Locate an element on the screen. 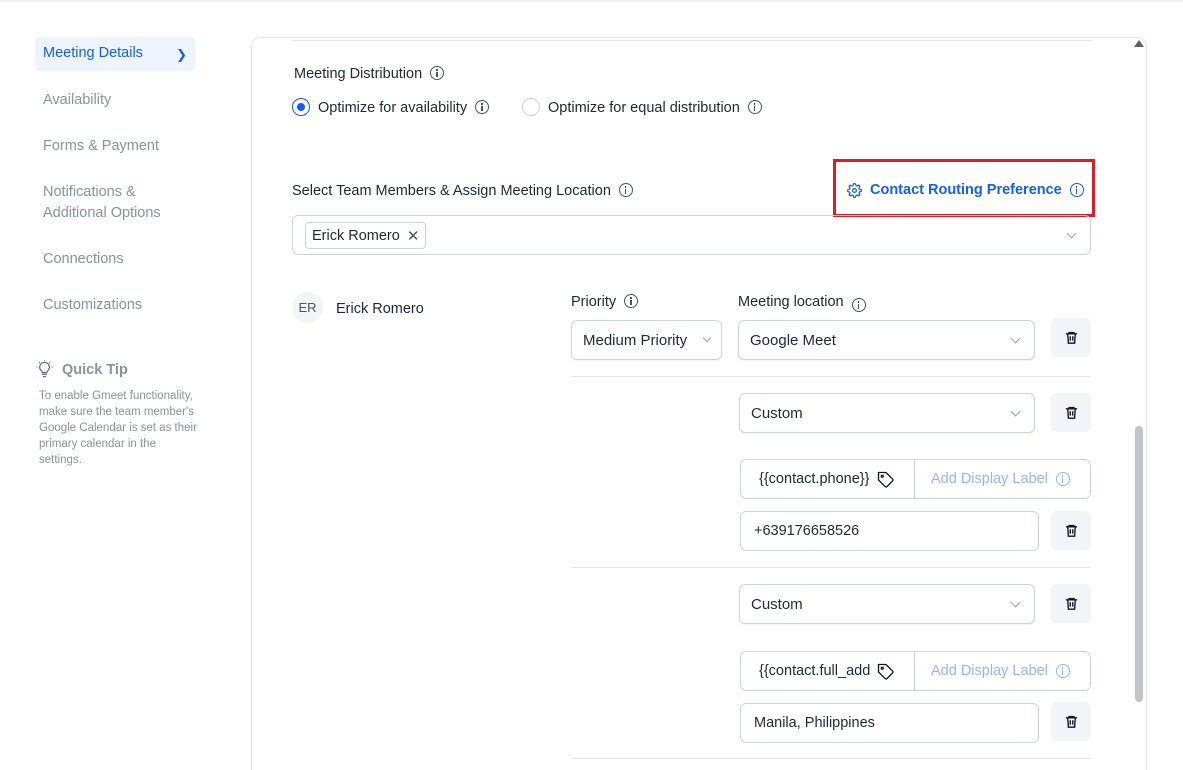  routing-link-label: Contact Routing Preference is located at coordinates (966, 190).